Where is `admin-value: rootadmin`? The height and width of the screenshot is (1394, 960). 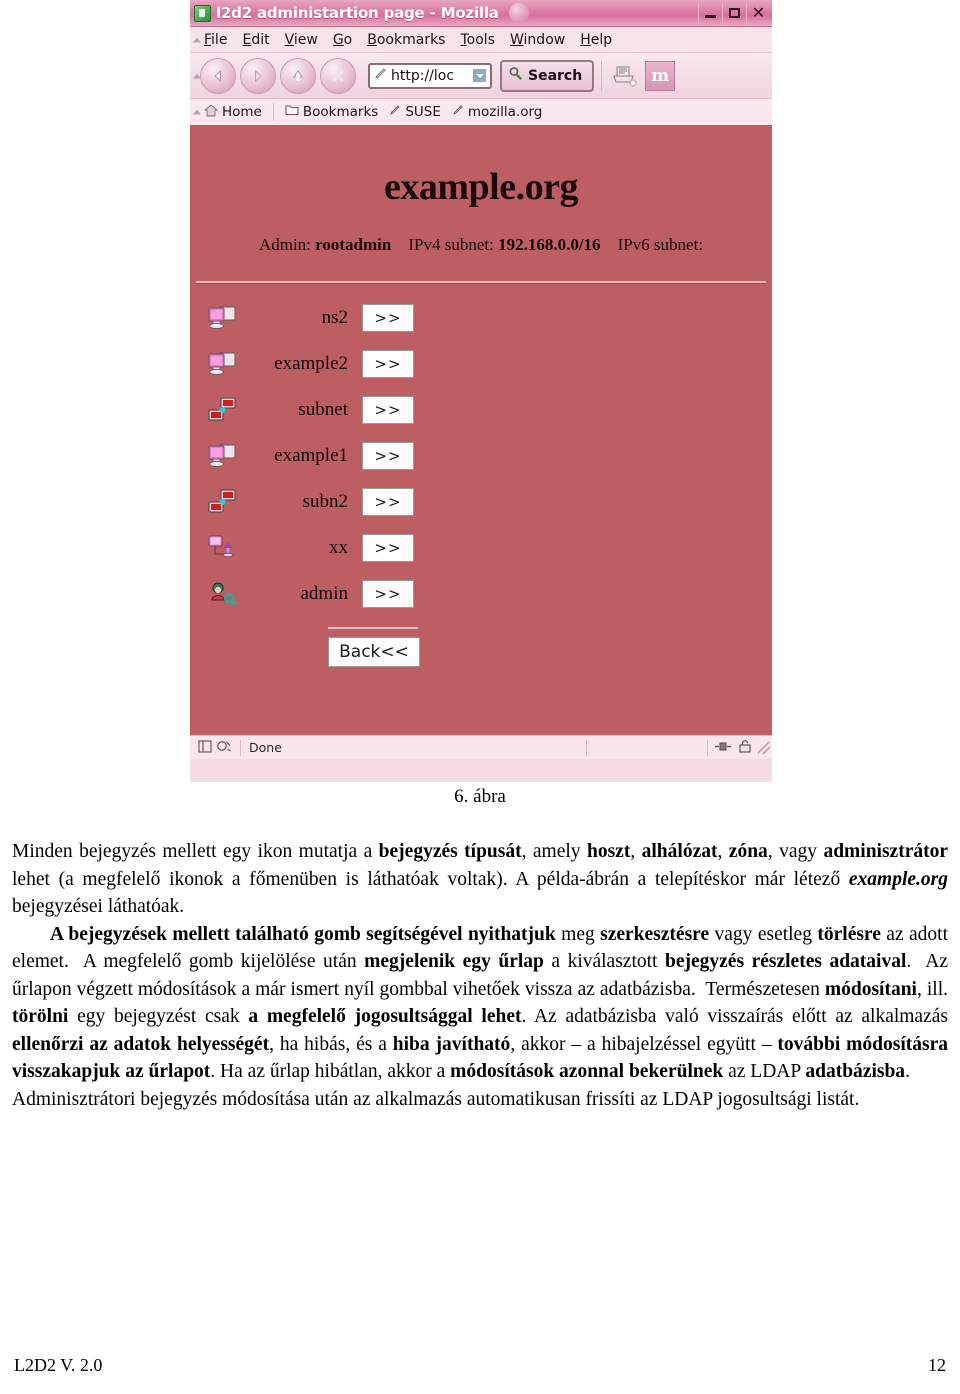 admin-value: rootadmin is located at coordinates (353, 244).